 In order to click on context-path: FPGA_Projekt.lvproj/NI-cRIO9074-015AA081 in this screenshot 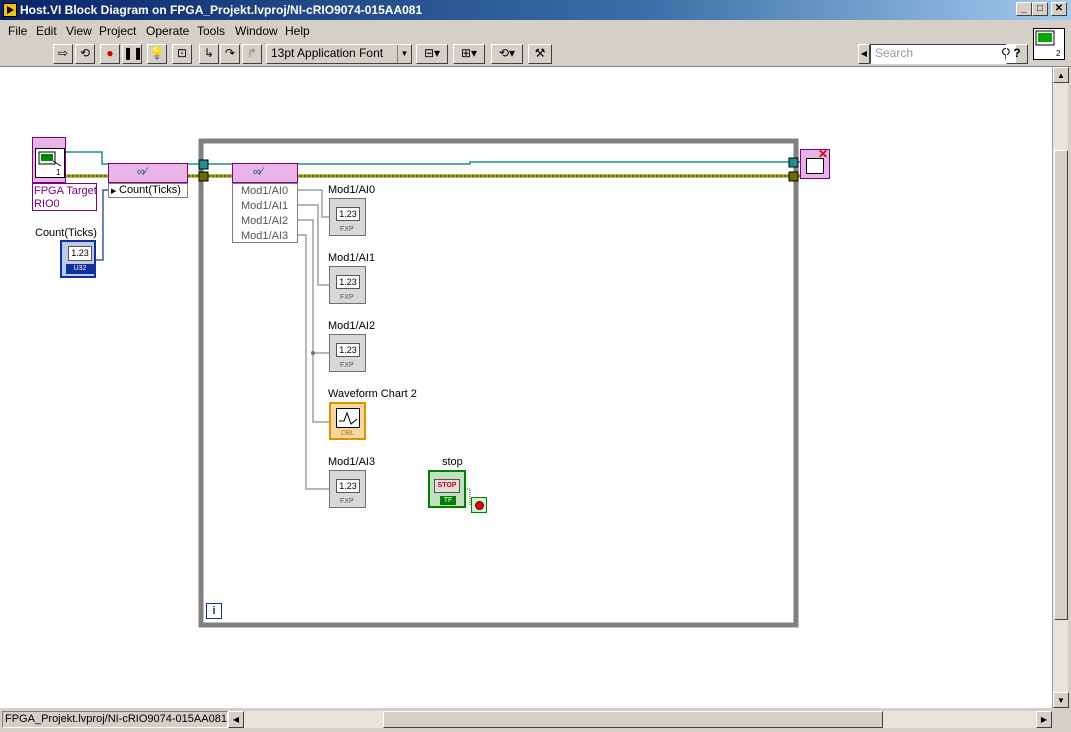, I will do `click(115, 719)`.